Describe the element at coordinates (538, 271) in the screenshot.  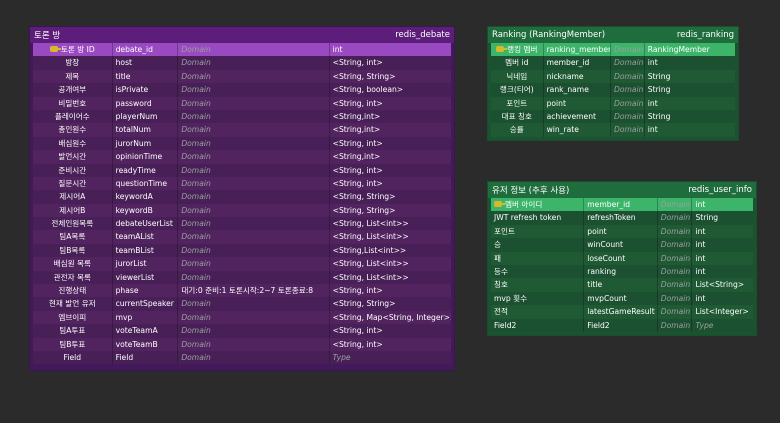
I see `field-label: 등수` at that location.